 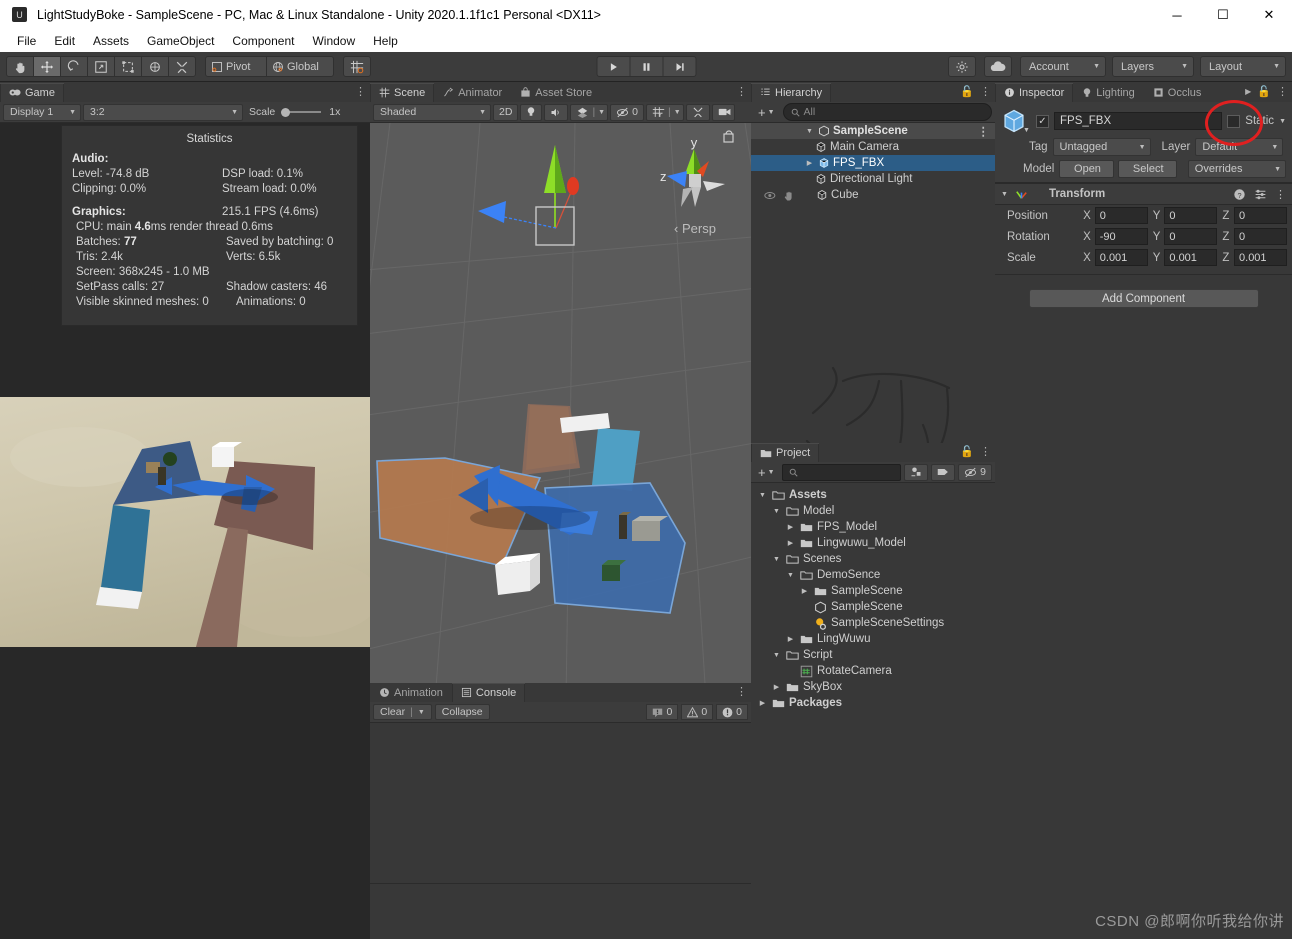 I want to click on object-name-field: FPS_FBX, so click(x=1138, y=121).